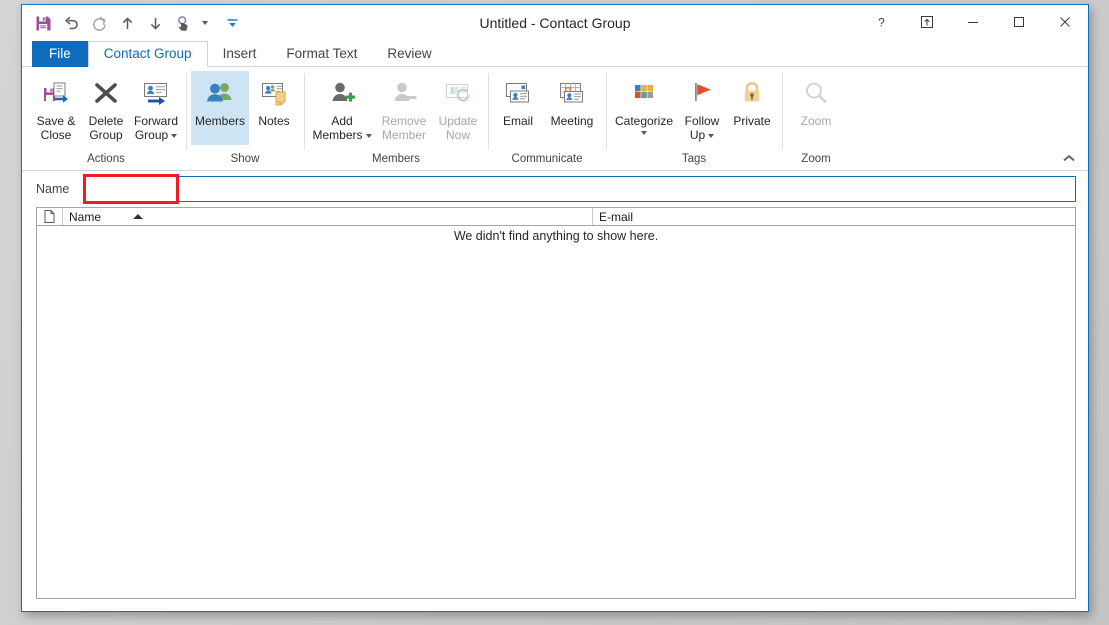 This screenshot has width=1109, height=625. I want to click on add-members-icon, so click(342, 94).